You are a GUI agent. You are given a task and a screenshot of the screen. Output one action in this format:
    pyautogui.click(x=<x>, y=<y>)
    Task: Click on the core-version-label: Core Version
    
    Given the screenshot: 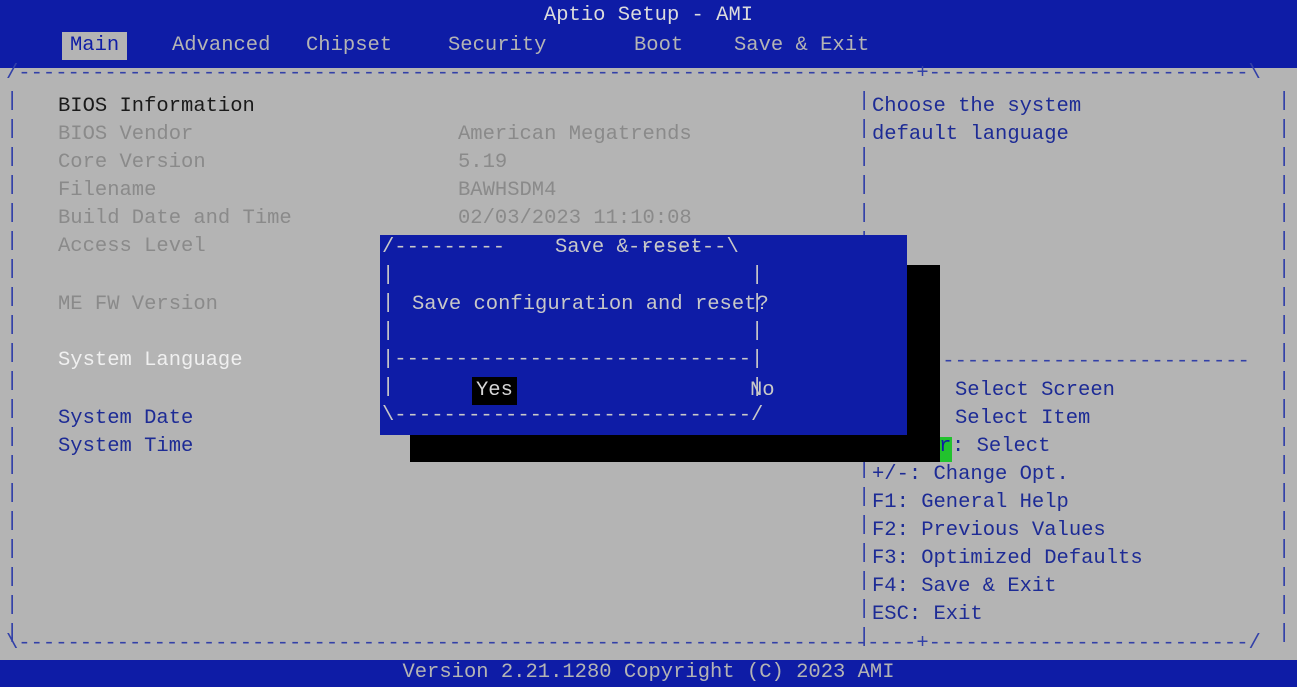 What is the action you would take?
    pyautogui.click(x=132, y=162)
    